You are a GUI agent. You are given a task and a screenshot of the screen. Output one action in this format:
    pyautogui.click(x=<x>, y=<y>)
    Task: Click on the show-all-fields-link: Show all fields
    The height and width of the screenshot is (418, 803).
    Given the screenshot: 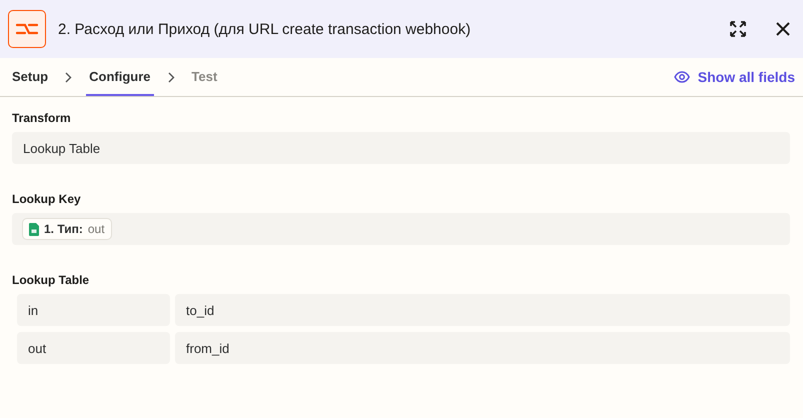 What is the action you would take?
    pyautogui.click(x=734, y=77)
    